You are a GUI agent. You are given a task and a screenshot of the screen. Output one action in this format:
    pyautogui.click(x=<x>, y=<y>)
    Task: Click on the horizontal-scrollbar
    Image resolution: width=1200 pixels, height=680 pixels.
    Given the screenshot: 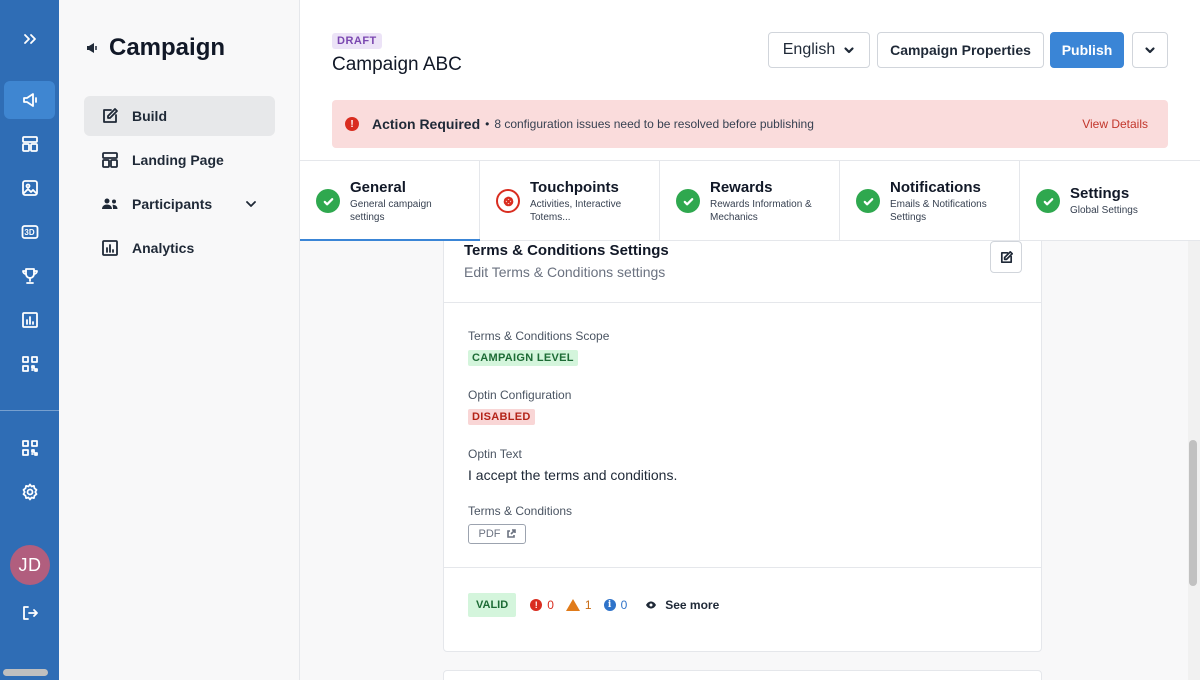 What is the action you would take?
    pyautogui.click(x=25, y=672)
    